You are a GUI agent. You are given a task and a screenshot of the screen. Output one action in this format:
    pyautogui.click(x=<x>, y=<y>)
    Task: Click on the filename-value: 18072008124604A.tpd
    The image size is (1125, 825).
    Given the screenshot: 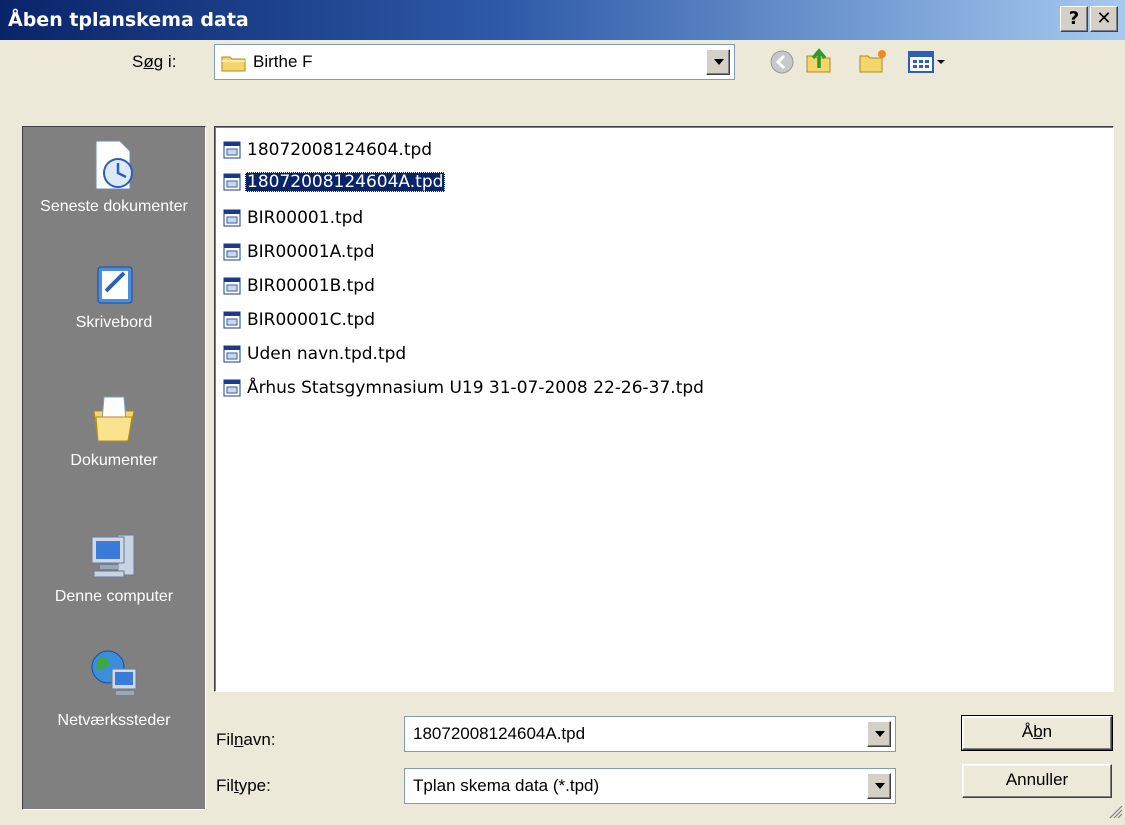 What is the action you would take?
    pyautogui.click(x=499, y=734)
    